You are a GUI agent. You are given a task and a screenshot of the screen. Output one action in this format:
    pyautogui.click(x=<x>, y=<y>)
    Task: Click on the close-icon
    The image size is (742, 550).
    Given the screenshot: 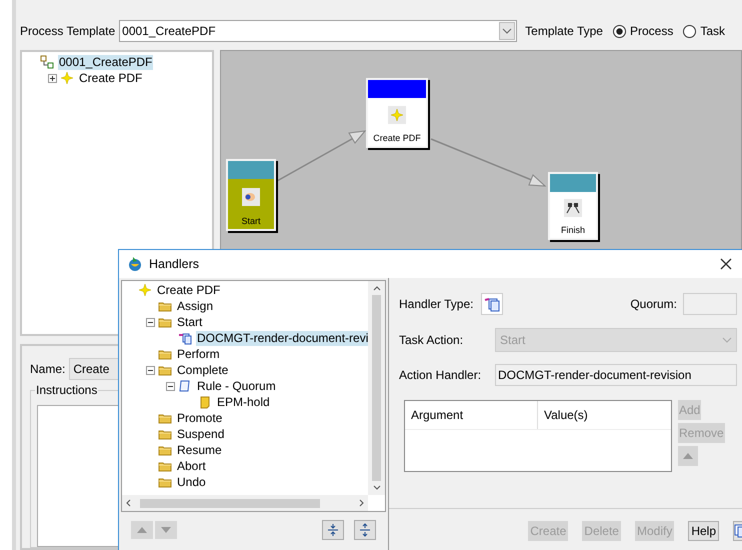 What is the action you would take?
    pyautogui.click(x=726, y=264)
    